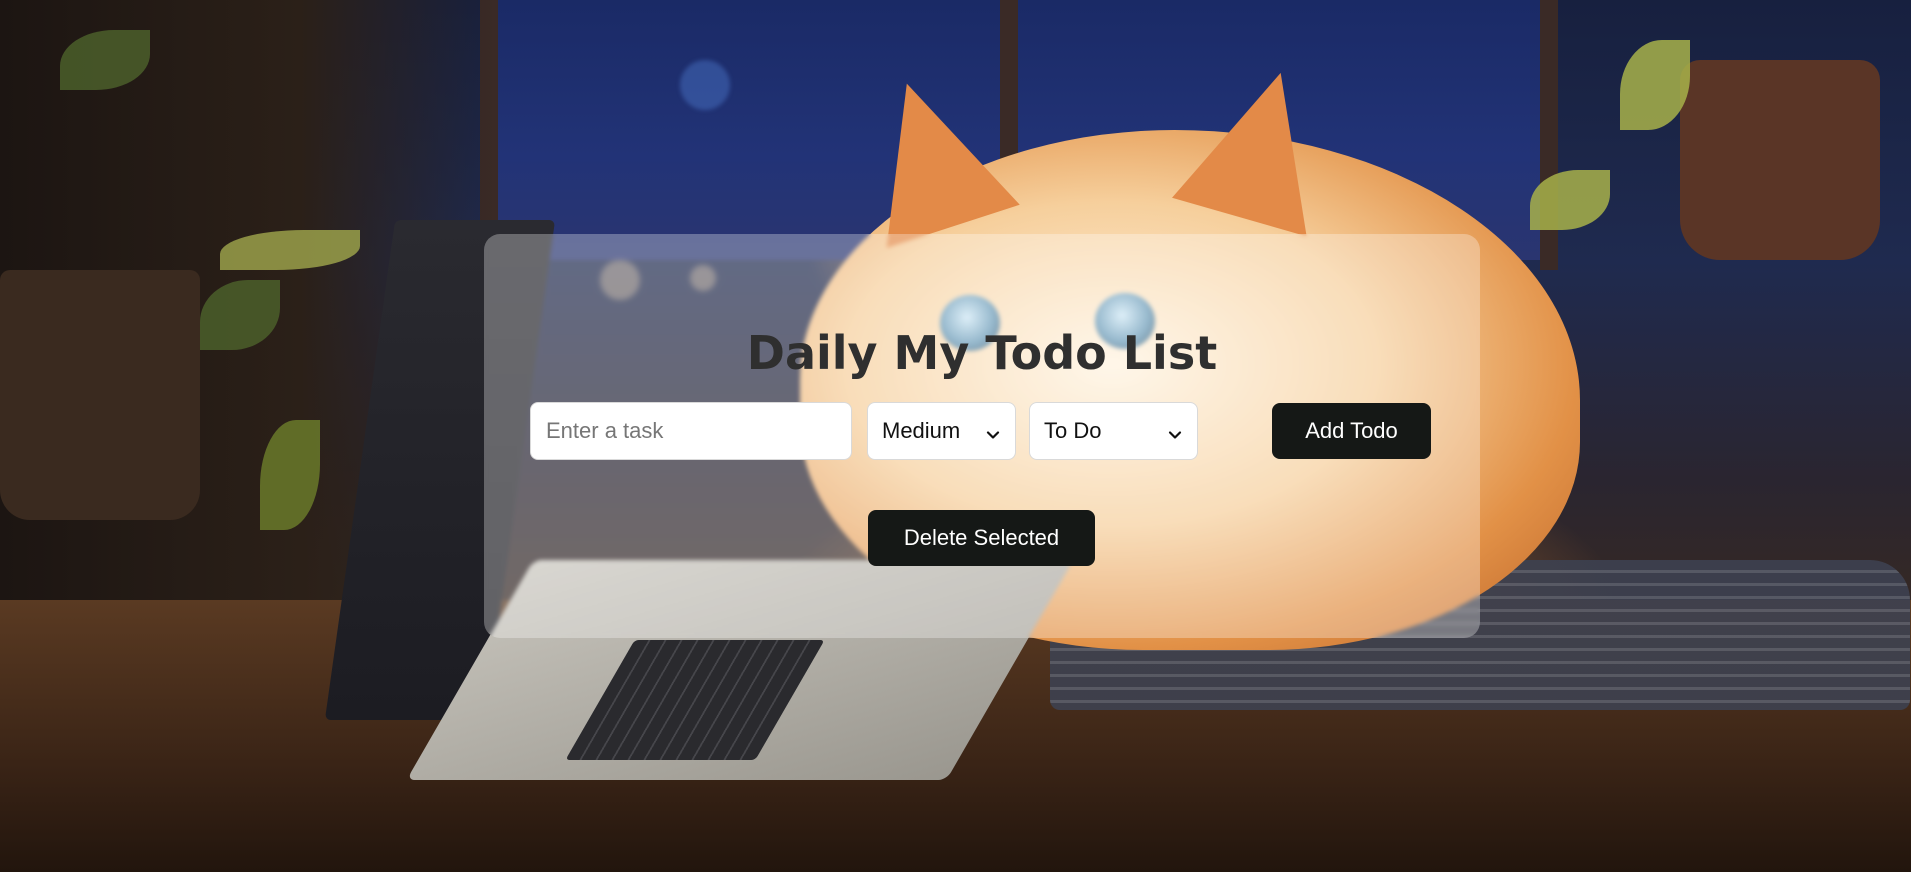 Image resolution: width=1911 pixels, height=872 pixels. Describe the element at coordinates (981, 538) in the screenshot. I see `delete-selected-button: Delete Selected` at that location.